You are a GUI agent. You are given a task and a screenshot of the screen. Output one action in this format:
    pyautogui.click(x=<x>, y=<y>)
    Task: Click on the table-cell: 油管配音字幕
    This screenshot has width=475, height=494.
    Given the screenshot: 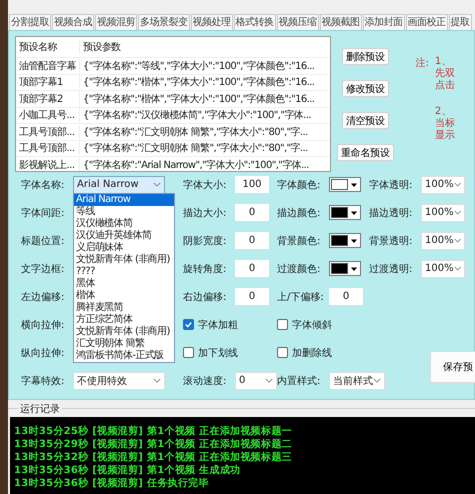 What is the action you would take?
    pyautogui.click(x=48, y=65)
    